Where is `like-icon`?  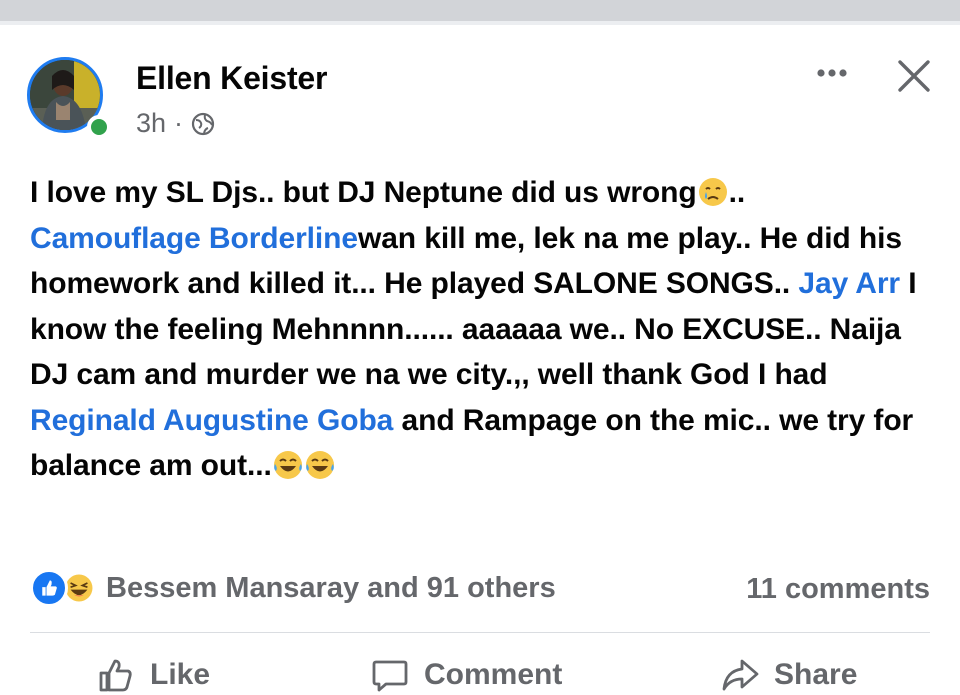 like-icon is located at coordinates (49, 588).